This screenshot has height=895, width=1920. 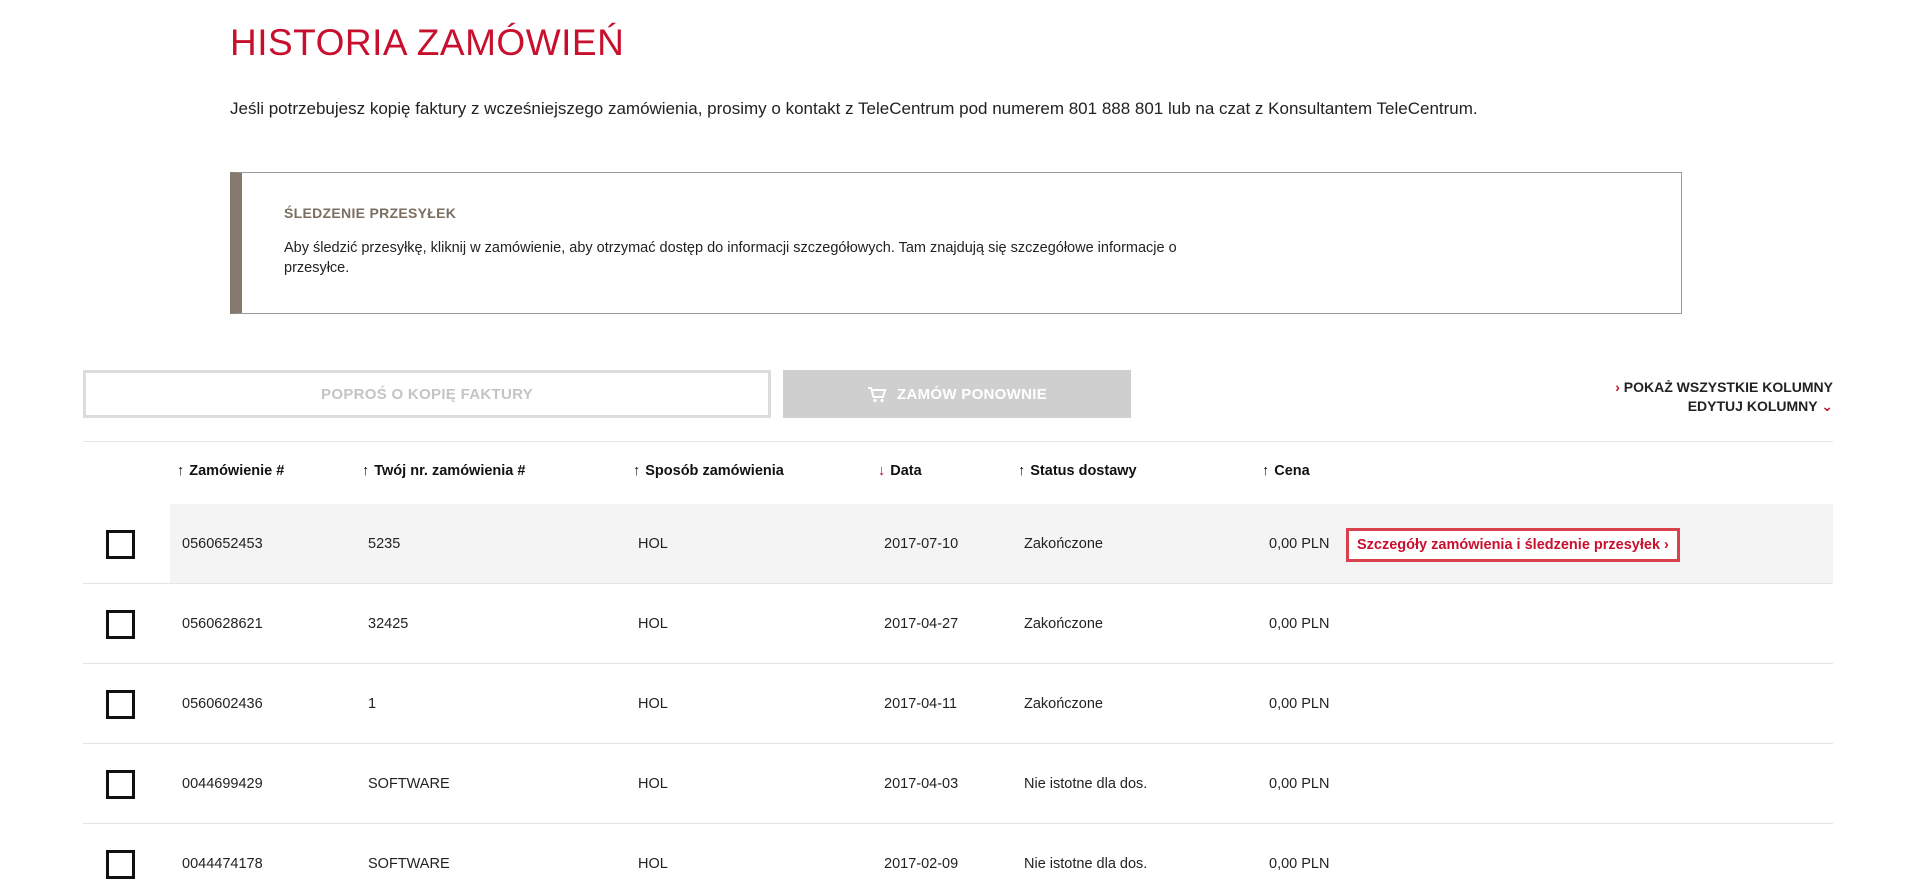 What do you see at coordinates (222, 544) in the screenshot?
I see `order-number: 0560652453` at bounding box center [222, 544].